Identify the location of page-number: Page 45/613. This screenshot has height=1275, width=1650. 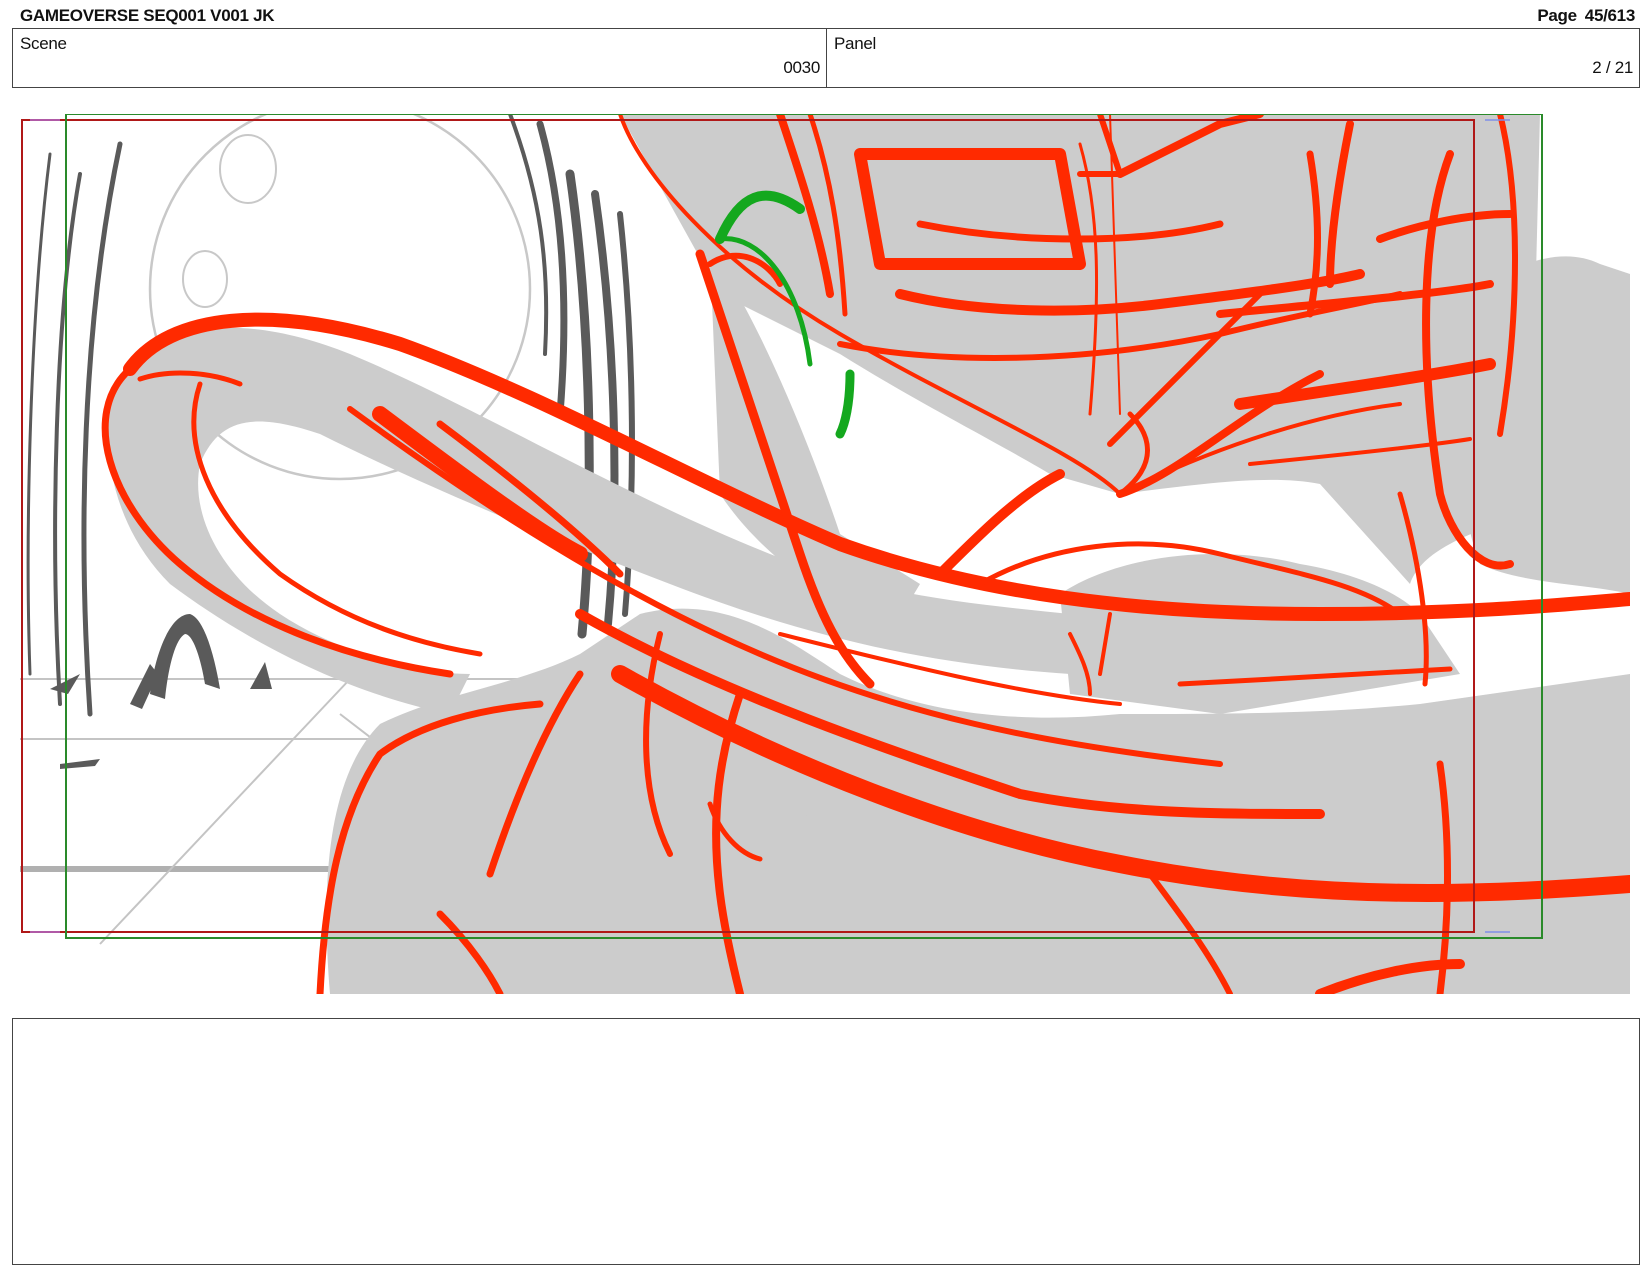
(1586, 16).